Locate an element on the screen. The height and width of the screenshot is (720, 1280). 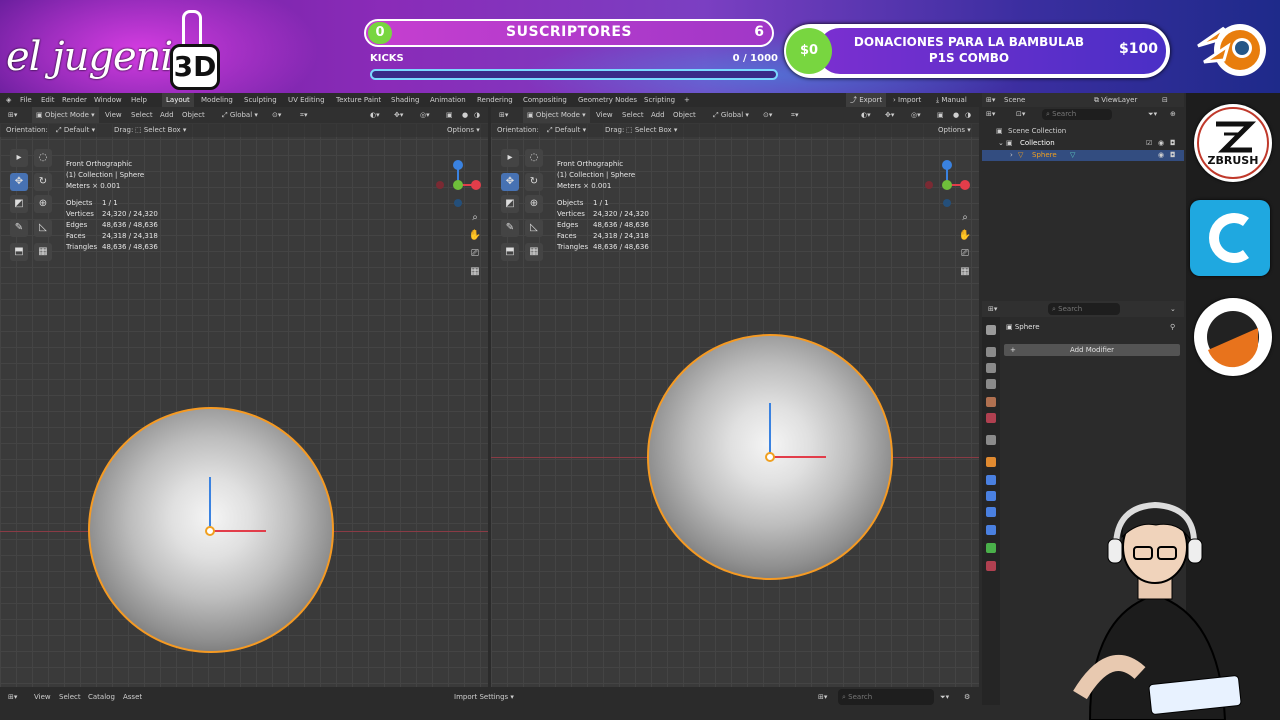
catalog-menu: Catalog is located at coordinates (101, 697).